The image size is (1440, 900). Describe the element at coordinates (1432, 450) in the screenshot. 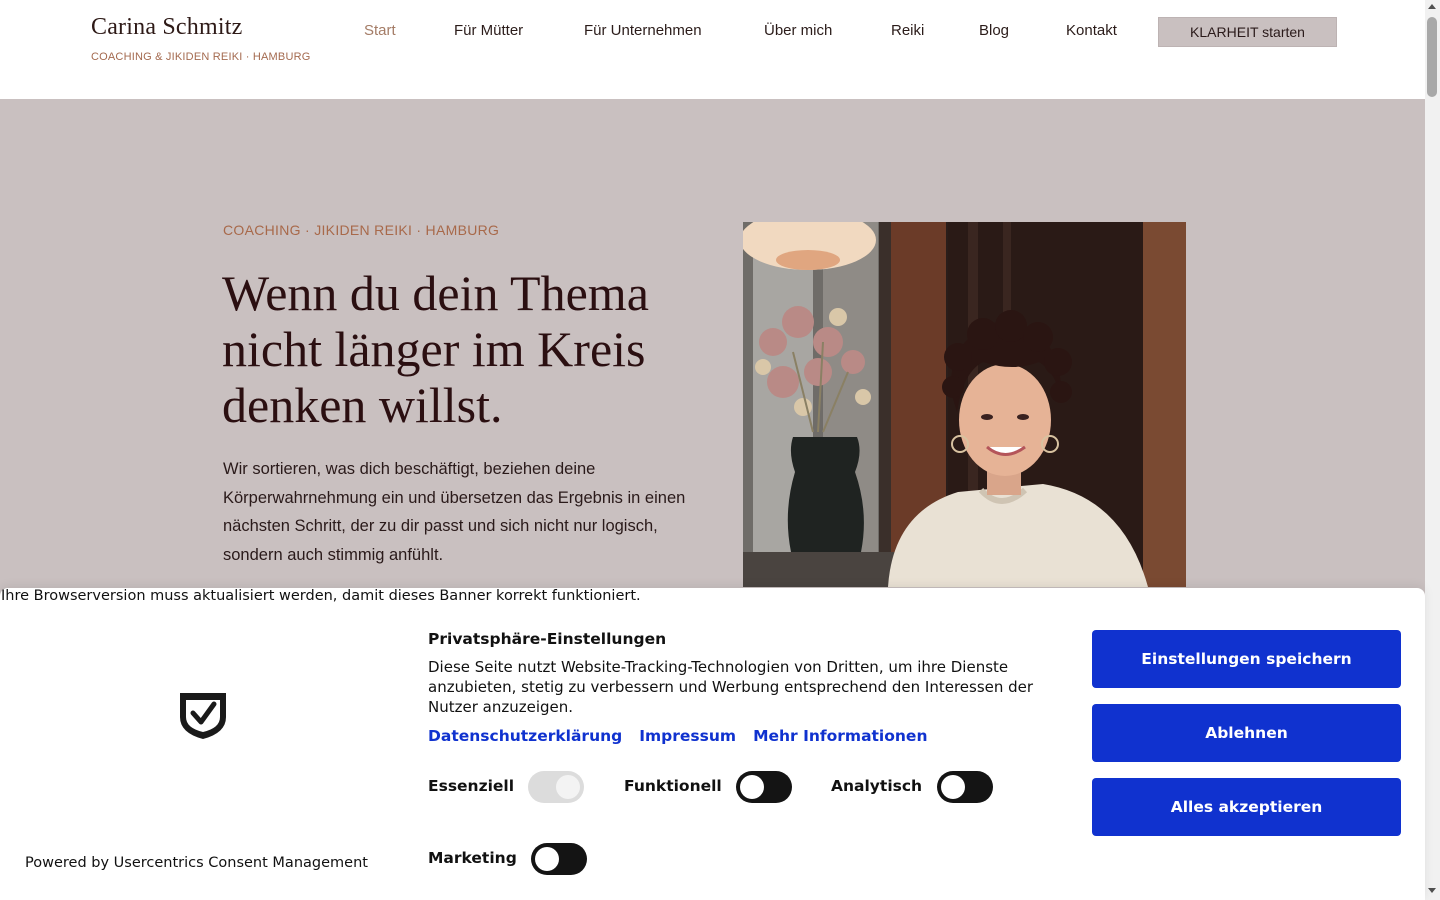

I see `page-scrollbar` at that location.